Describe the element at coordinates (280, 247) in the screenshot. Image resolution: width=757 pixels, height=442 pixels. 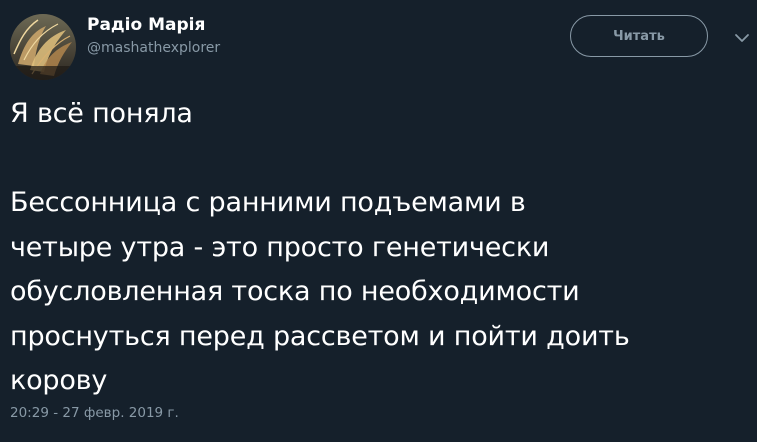
I see `tweet-text-line: четыре утра - это просто генетически` at that location.